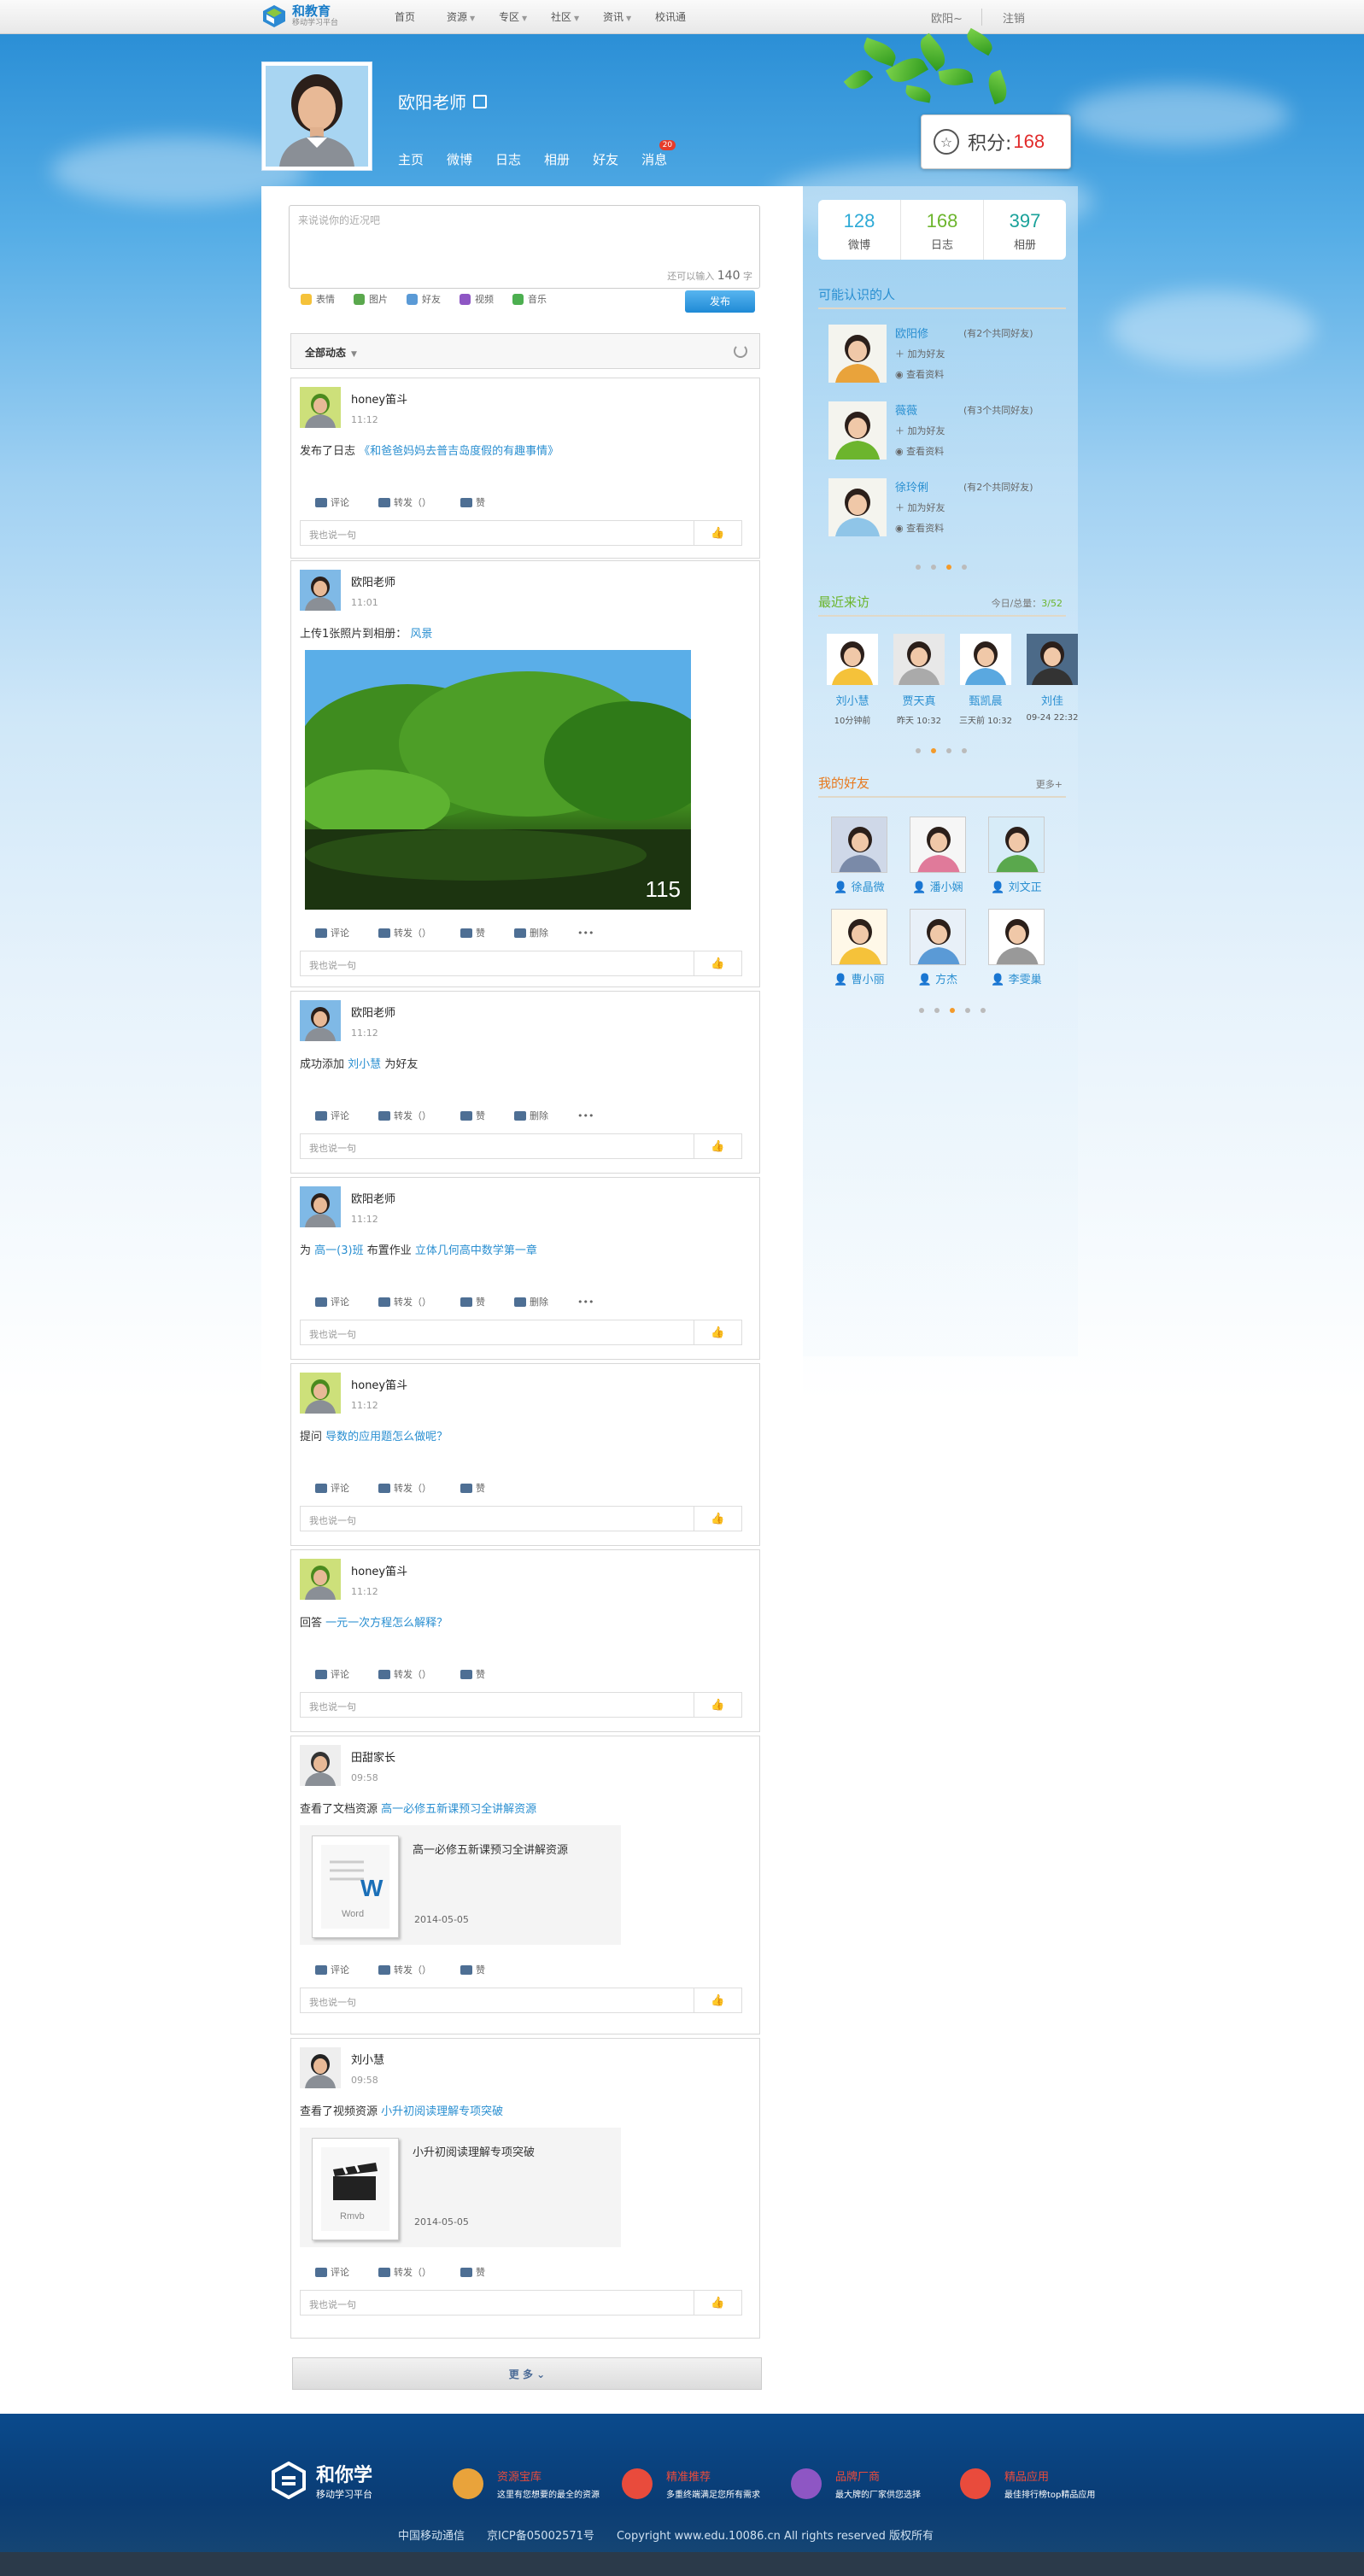  I want to click on visitor-item: 贾天真 昨天 10:32, so click(919, 680).